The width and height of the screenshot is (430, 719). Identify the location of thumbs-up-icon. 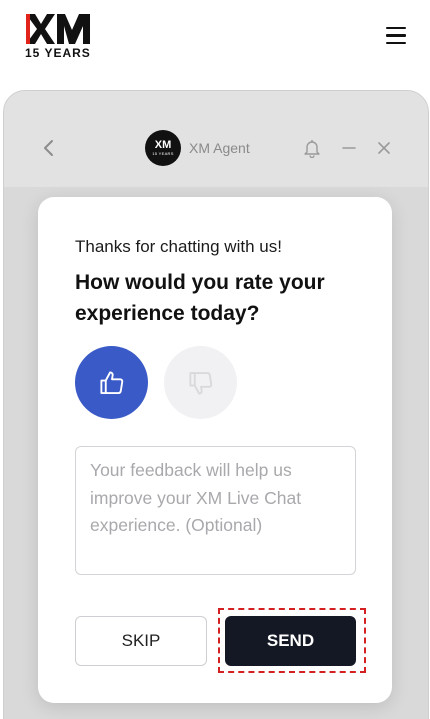
(111, 382).